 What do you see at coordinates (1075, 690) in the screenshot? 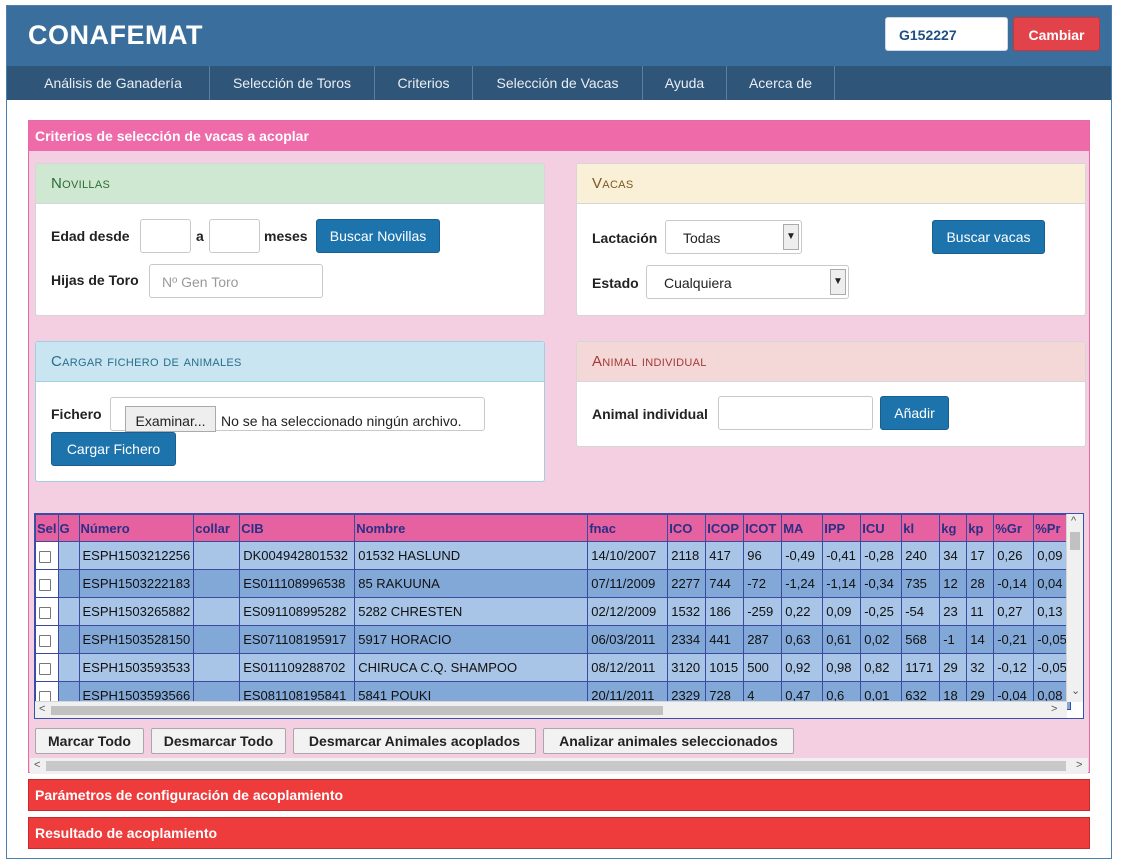
I see `scroll-down-icon: ⌄` at bounding box center [1075, 690].